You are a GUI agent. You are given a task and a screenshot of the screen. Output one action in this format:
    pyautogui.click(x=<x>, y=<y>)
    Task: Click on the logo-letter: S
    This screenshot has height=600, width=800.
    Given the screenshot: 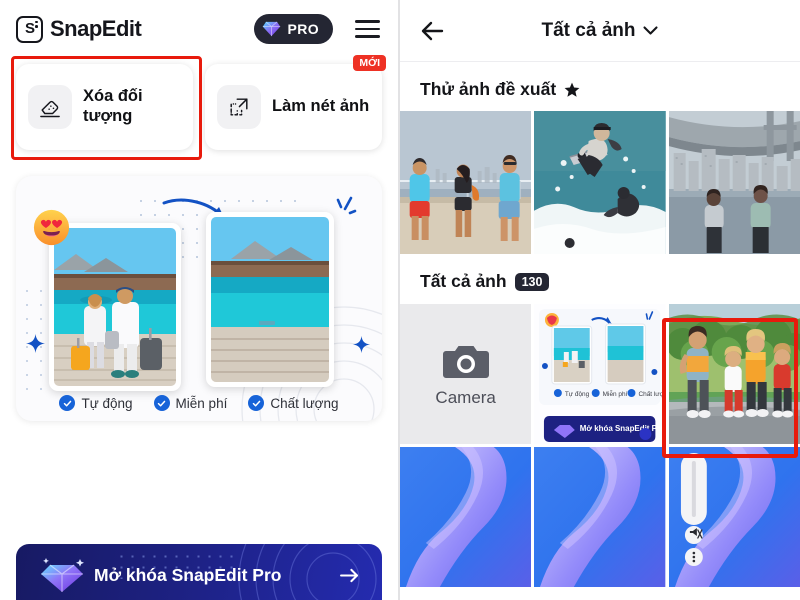 What is the action you would take?
    pyautogui.click(x=29, y=28)
    